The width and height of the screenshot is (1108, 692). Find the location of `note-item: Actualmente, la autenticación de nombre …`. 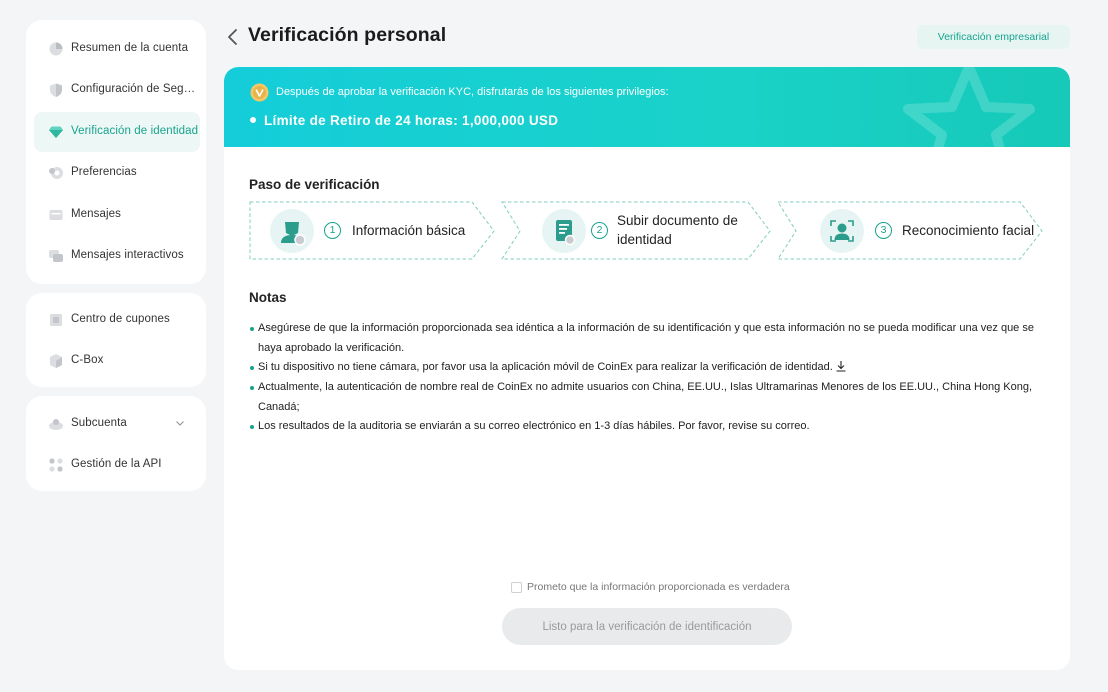

note-item: Actualmente, la autenticación de nombre … is located at coordinates (650, 397).